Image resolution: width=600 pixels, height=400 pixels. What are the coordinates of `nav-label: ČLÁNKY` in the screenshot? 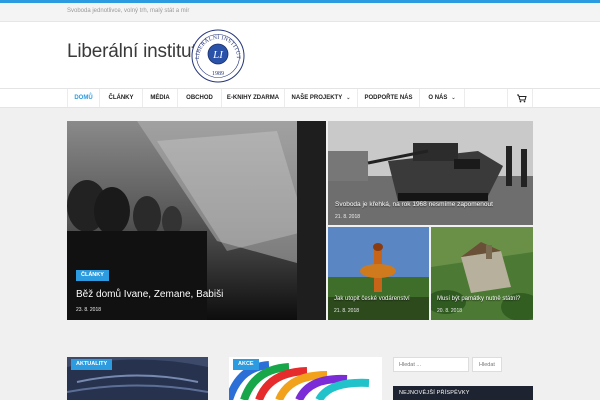 It's located at (121, 98).